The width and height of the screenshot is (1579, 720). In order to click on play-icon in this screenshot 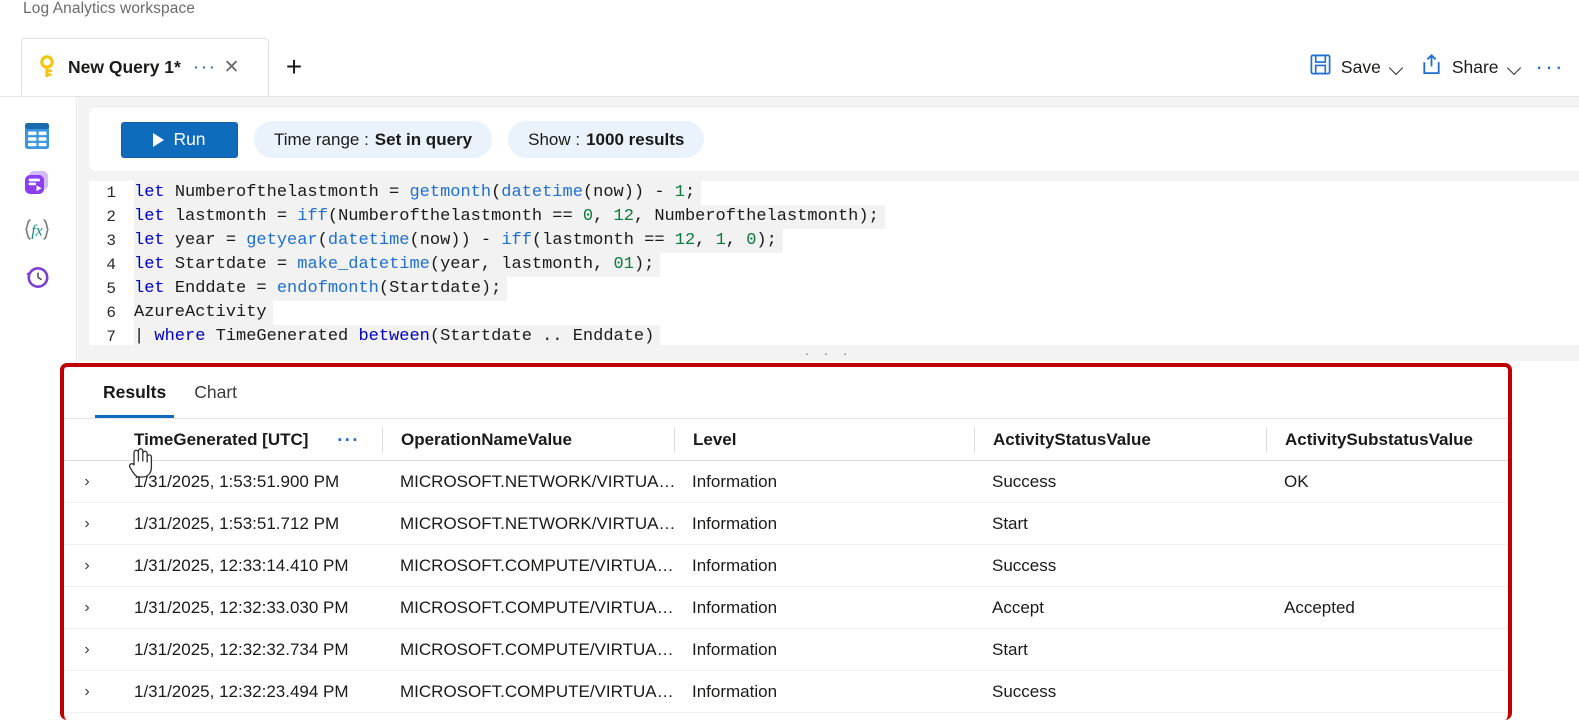, I will do `click(159, 139)`.